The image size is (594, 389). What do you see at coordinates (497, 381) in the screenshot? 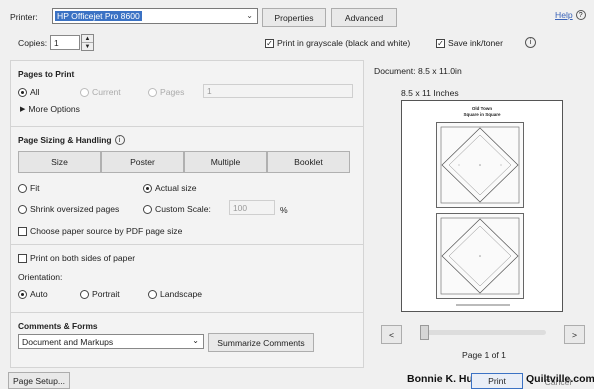
I see `print-button: Print` at bounding box center [497, 381].